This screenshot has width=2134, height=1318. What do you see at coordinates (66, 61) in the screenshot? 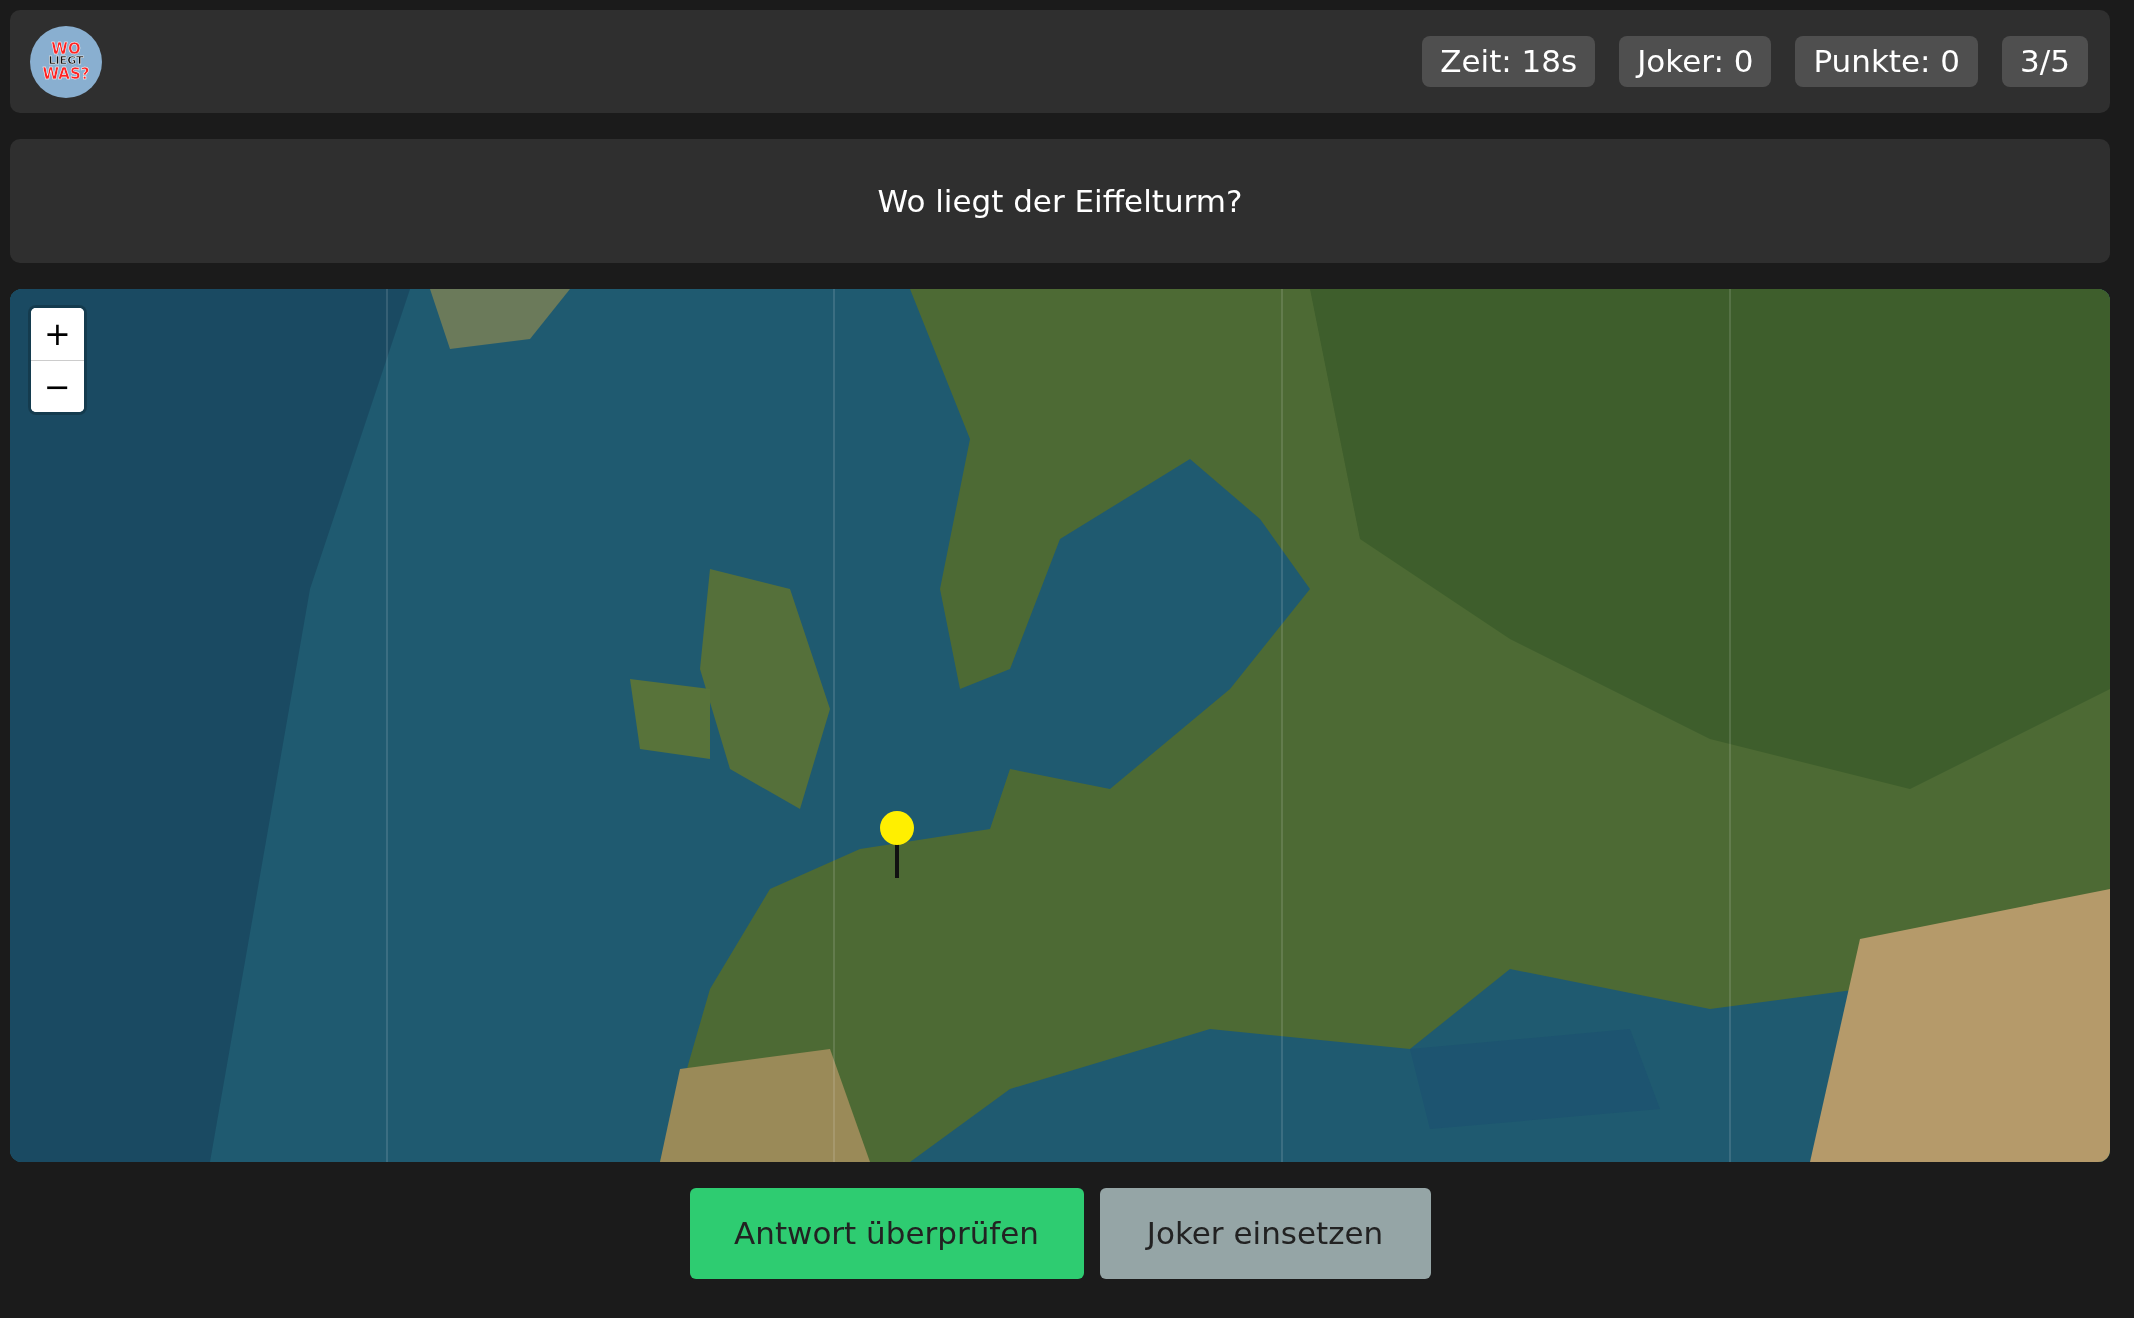
I see `logo: WO LIEGT WAS?` at bounding box center [66, 61].